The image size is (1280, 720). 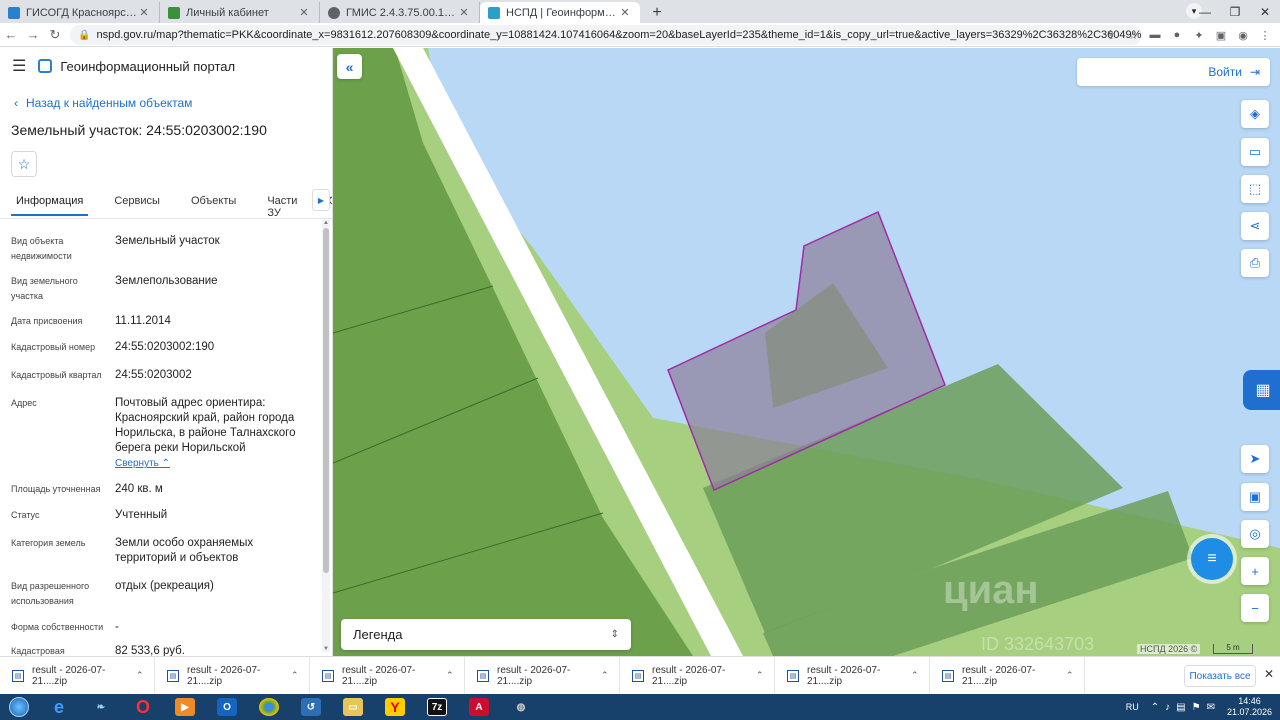 I want to click on legend-dropdown: Легенда ⇕, so click(x=486, y=634).